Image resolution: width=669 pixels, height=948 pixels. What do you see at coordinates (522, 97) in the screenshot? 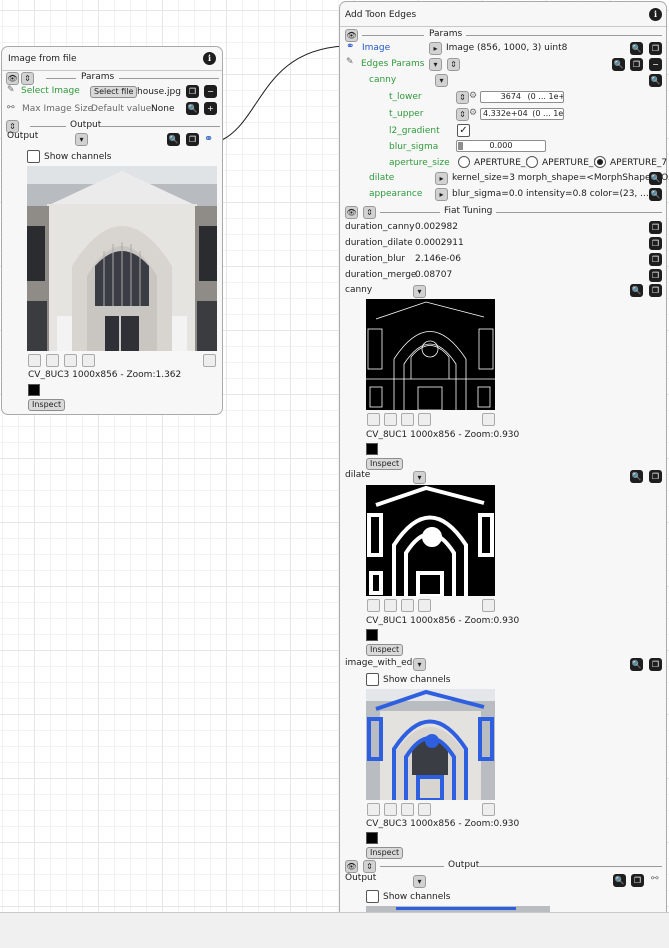
I see `t-lower-input: 3674 (0 ... 1e+04)` at bounding box center [522, 97].